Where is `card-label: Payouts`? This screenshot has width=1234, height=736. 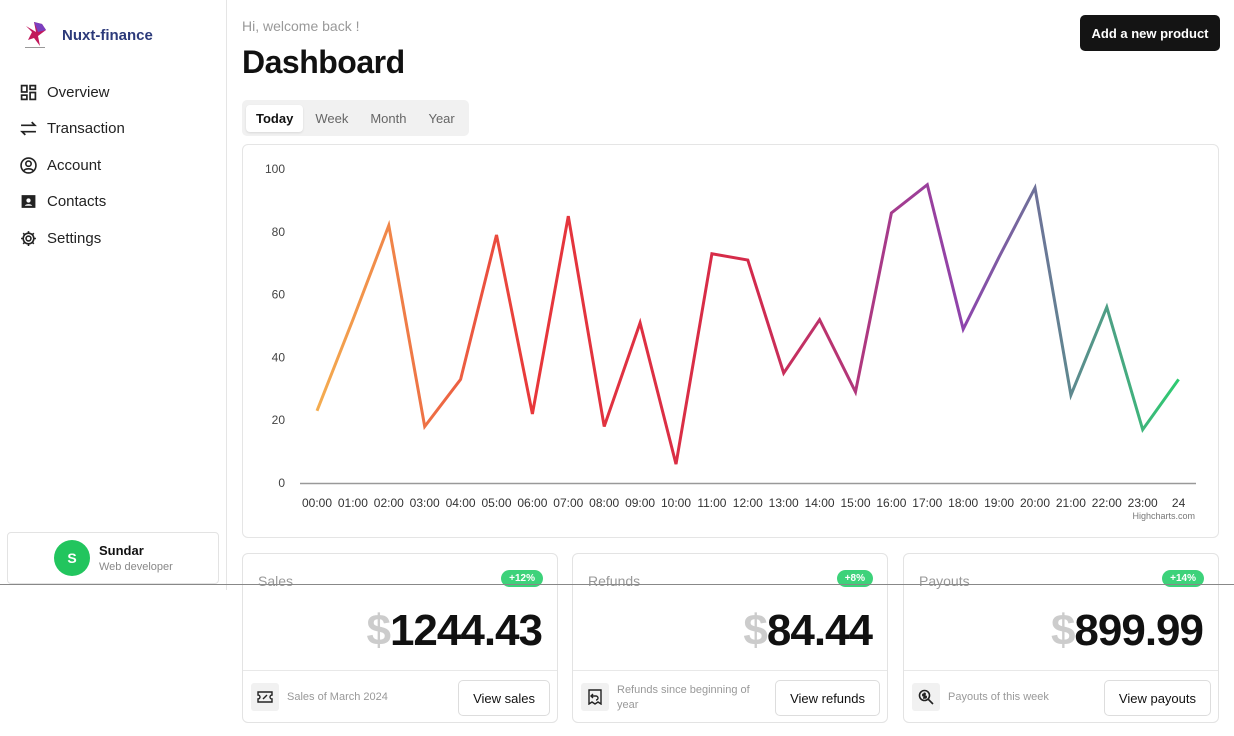
card-label: Payouts is located at coordinates (944, 581).